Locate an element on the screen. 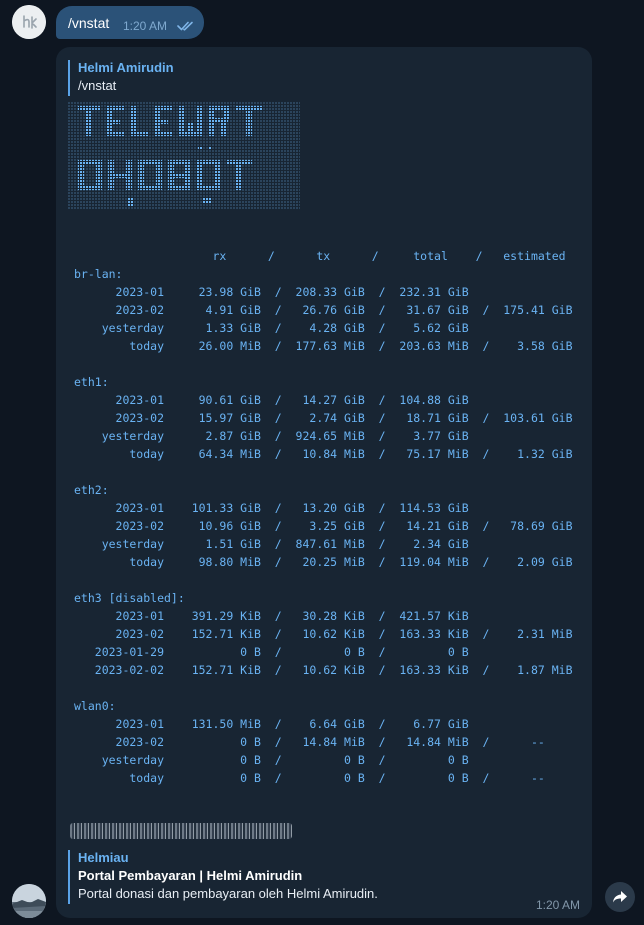  preview-title: Portal Pembayaran | Helmi Amirudin is located at coordinates (190, 875).